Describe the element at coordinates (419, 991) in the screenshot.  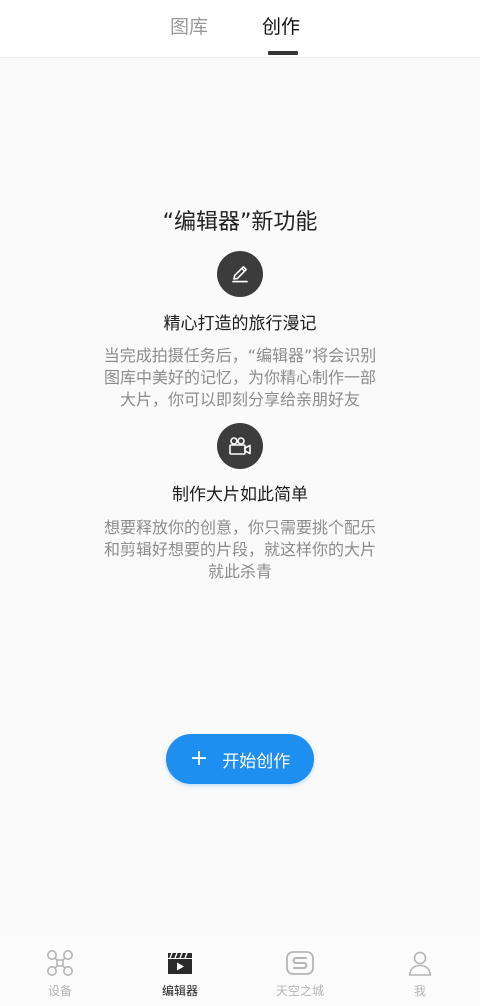
I see `nav-label-me: 我` at that location.